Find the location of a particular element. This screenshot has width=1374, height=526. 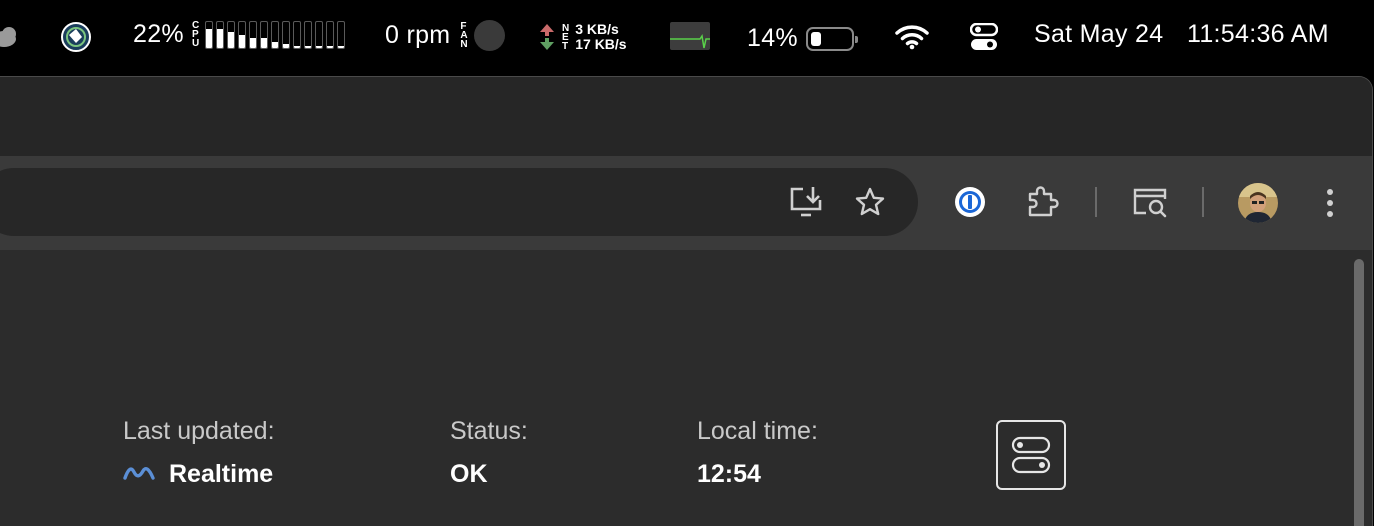

install-app-icon is located at coordinates (806, 202).